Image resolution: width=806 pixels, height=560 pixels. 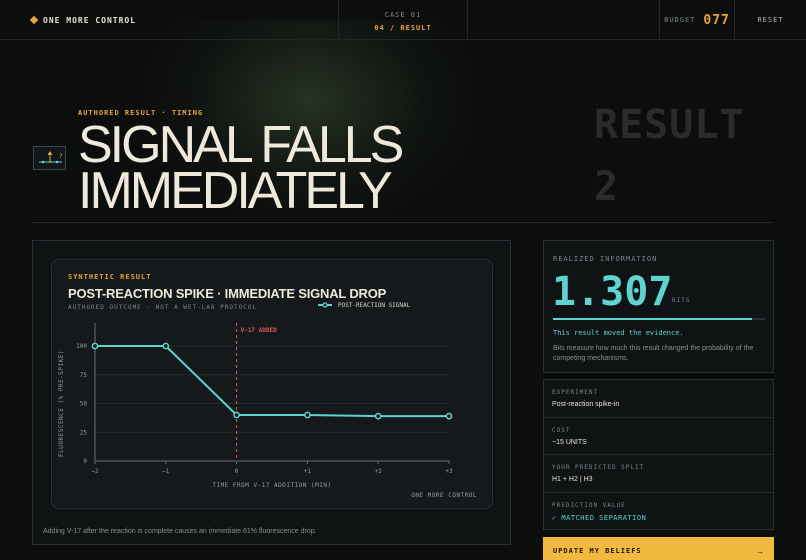 What do you see at coordinates (572, 479) in the screenshot?
I see `detail-value: H1 + H2 | H3` at bounding box center [572, 479].